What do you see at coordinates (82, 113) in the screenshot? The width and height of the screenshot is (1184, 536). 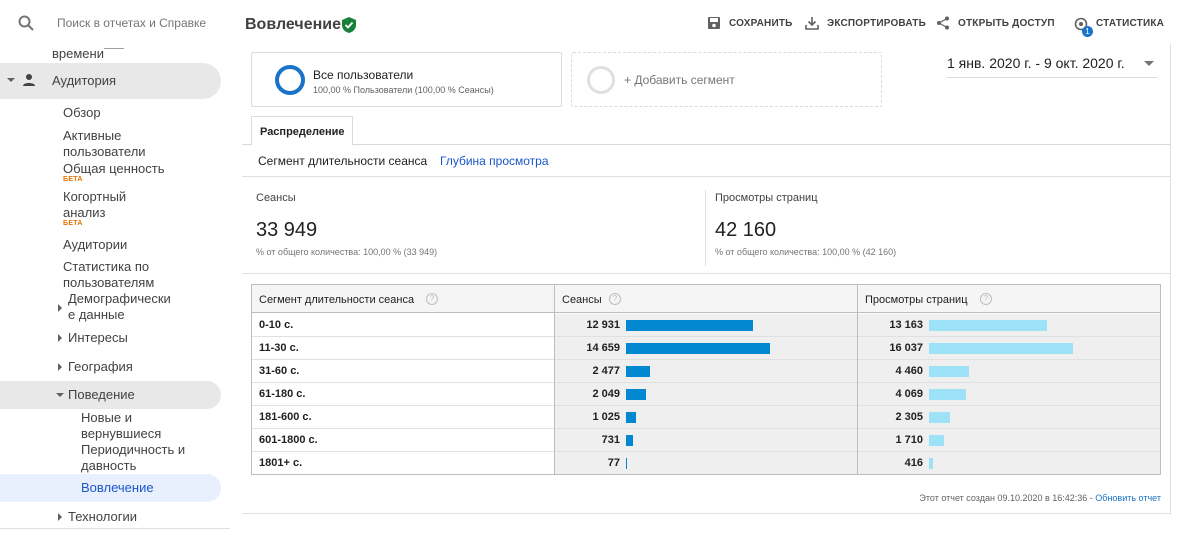 I see `sidebar-item-overview: Обзор` at bounding box center [82, 113].